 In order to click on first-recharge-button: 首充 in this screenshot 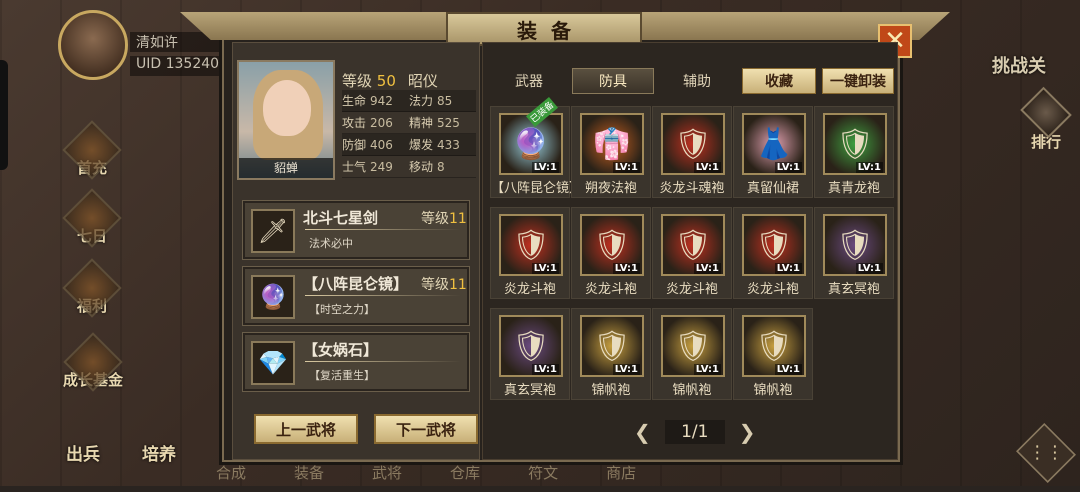, I will do `click(92, 149)`.